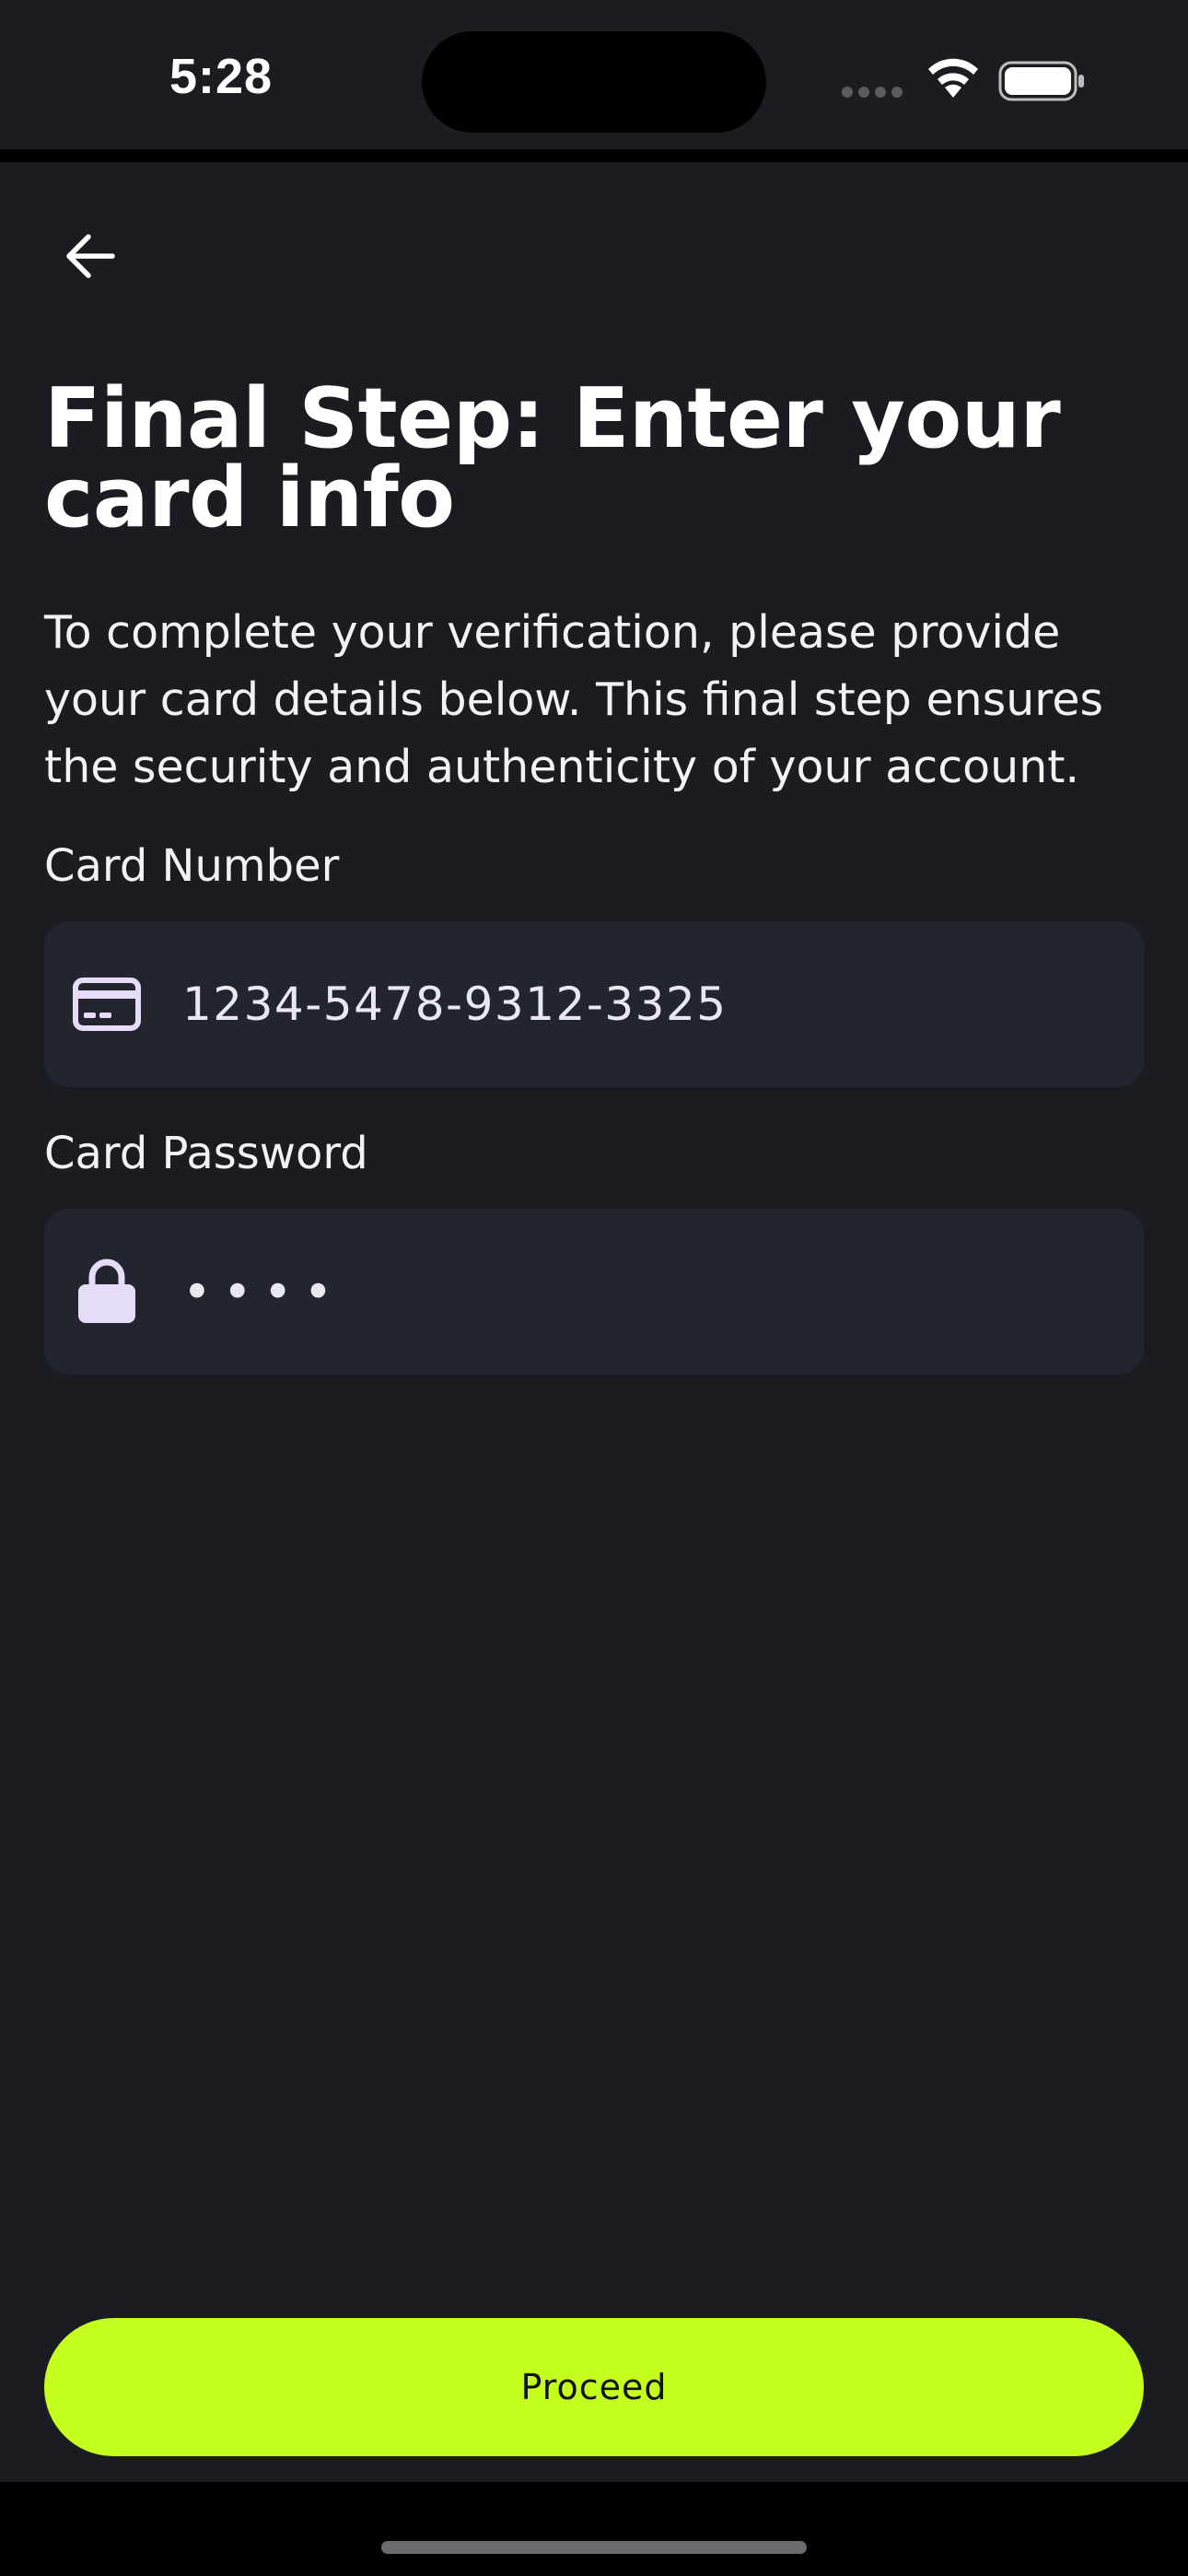 The height and width of the screenshot is (2576, 1188). I want to click on status-time: 5:28, so click(221, 76).